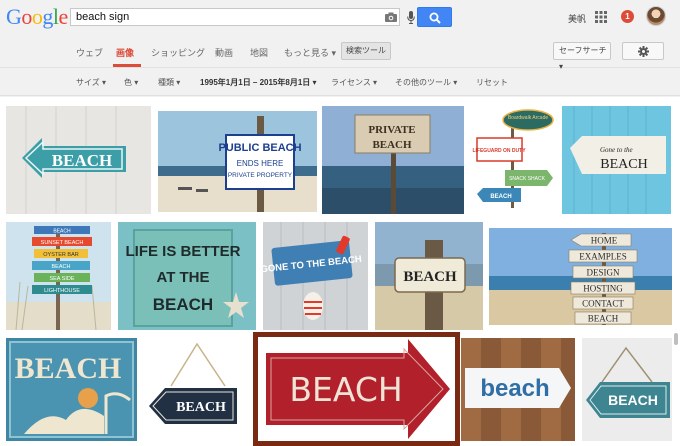  Describe the element at coordinates (182, 251) in the screenshot. I see `sign-text: LIFE IS BETTER` at that location.